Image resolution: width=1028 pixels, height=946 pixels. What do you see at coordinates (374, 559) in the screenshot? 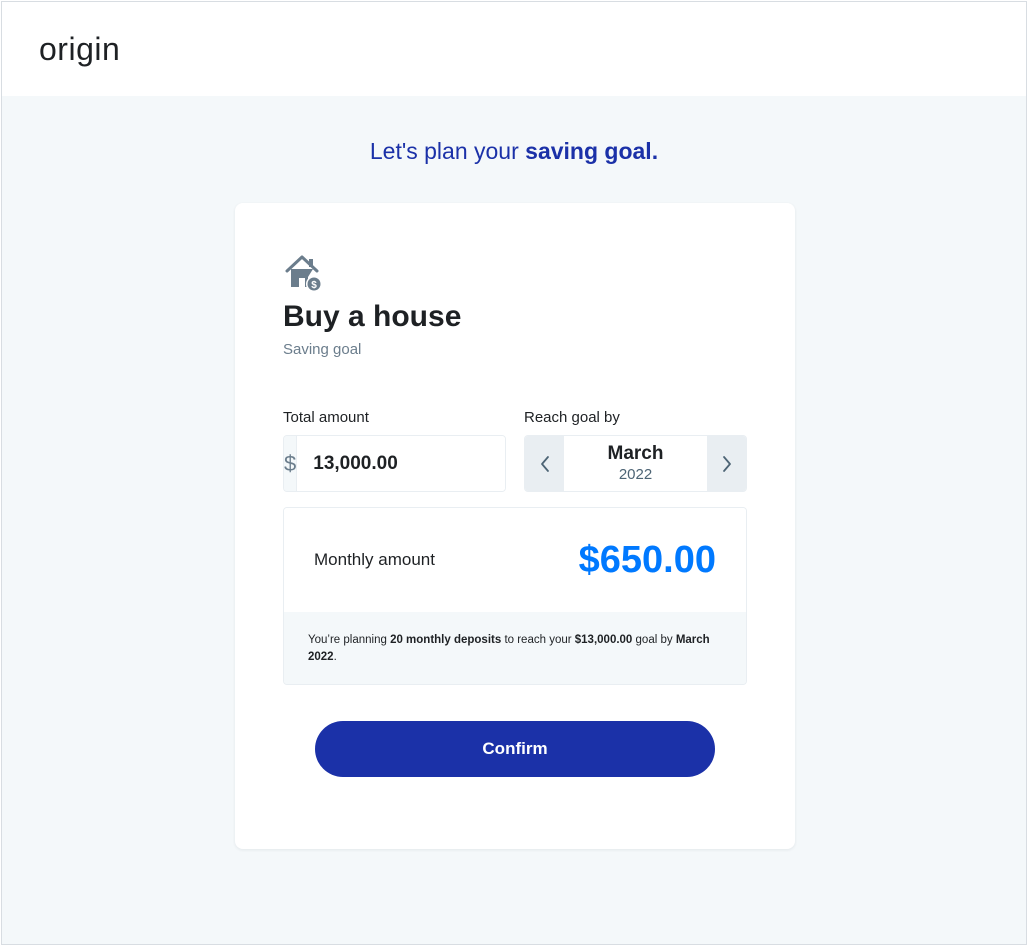
I see `monthly-amount-label: Monthly amount` at bounding box center [374, 559].